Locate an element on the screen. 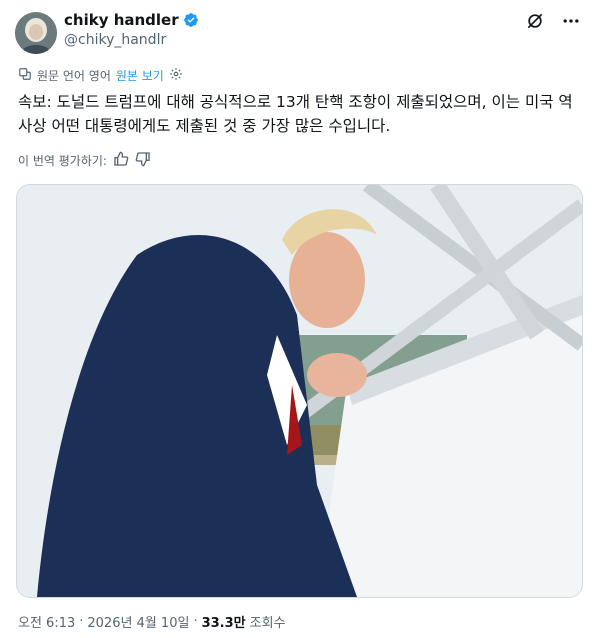 This screenshot has height=638, width=600. gear-icon is located at coordinates (176, 75).